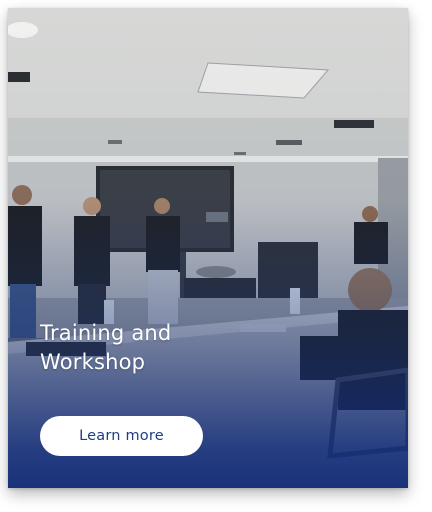 This screenshot has width=432, height=512. Describe the element at coordinates (106, 347) in the screenshot. I see `card-title: Training and Workshop` at that location.